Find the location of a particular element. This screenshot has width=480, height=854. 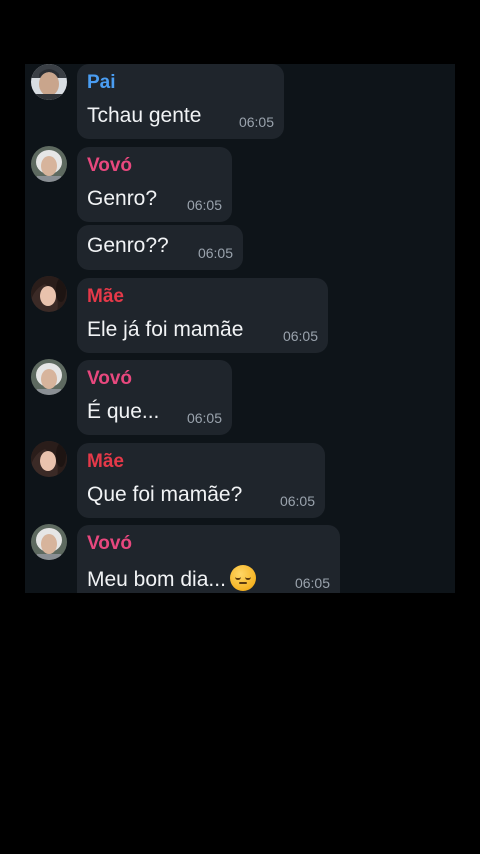

message-bubble: Pai Tchau gente 06:05 is located at coordinates (180, 101).